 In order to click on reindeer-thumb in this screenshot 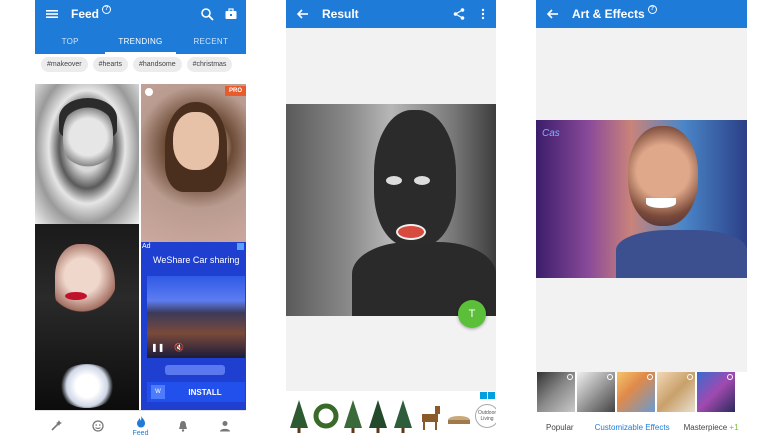, I will do `click(430, 416)`.